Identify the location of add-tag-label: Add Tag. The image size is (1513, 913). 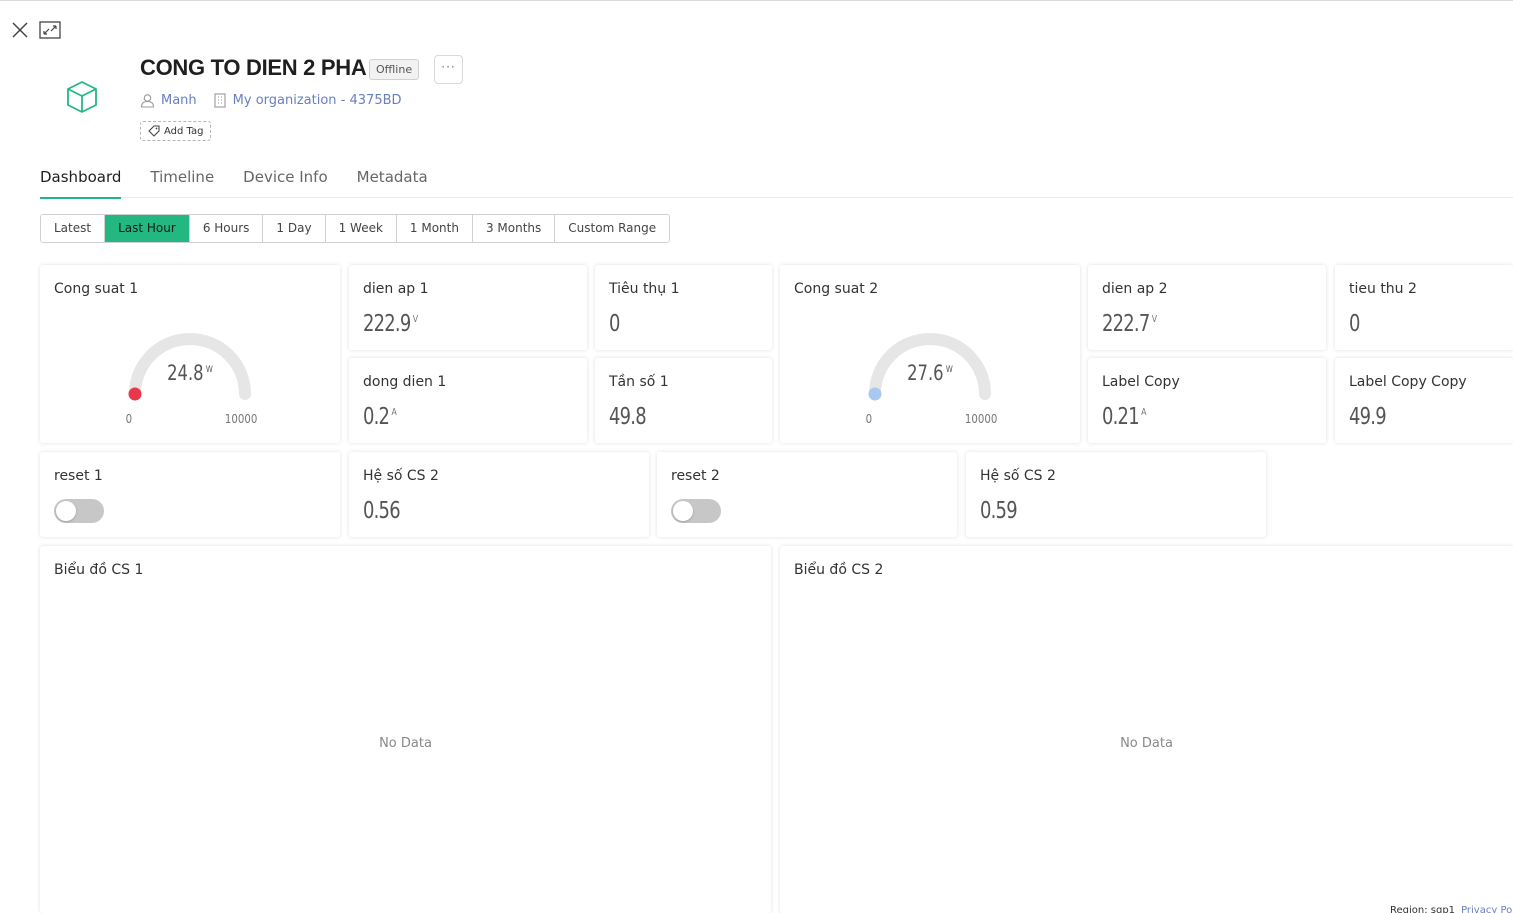
(184, 131).